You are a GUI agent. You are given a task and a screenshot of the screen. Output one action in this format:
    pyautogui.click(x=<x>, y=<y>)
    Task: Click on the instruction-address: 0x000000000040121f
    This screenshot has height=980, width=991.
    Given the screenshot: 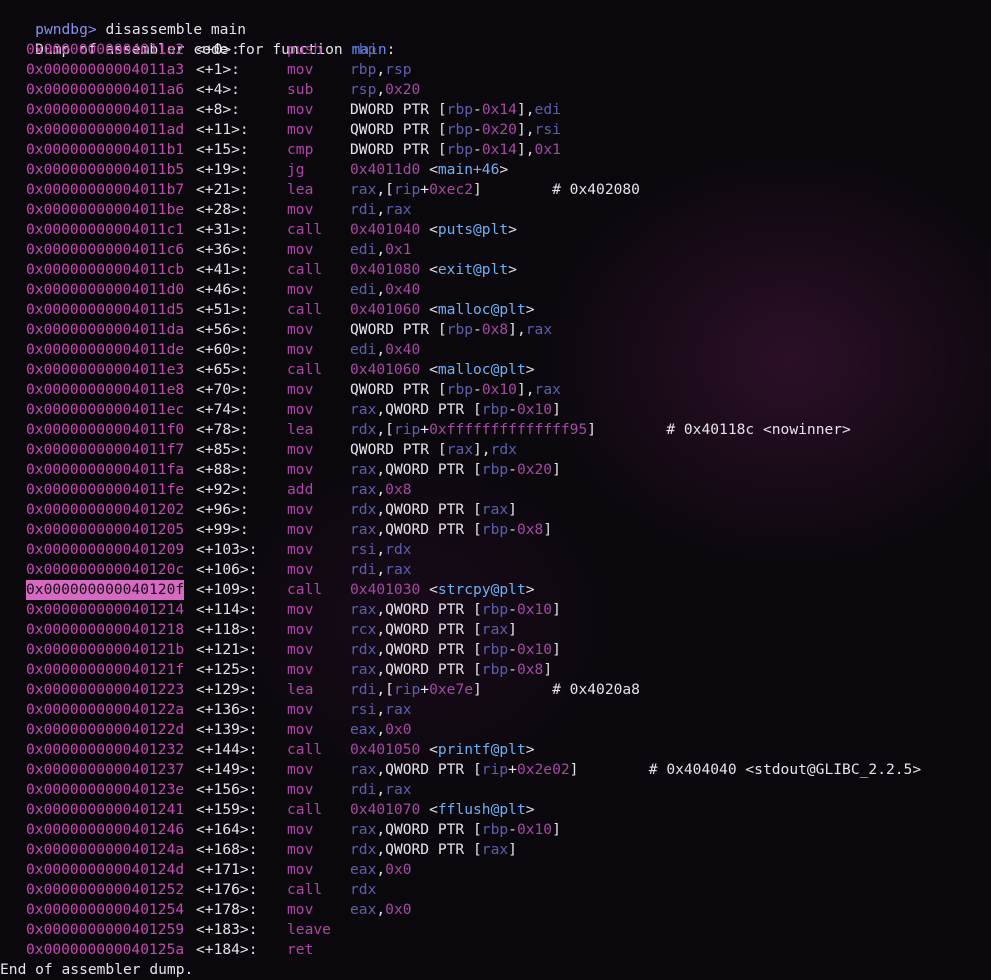 What is the action you would take?
    pyautogui.click(x=105, y=669)
    